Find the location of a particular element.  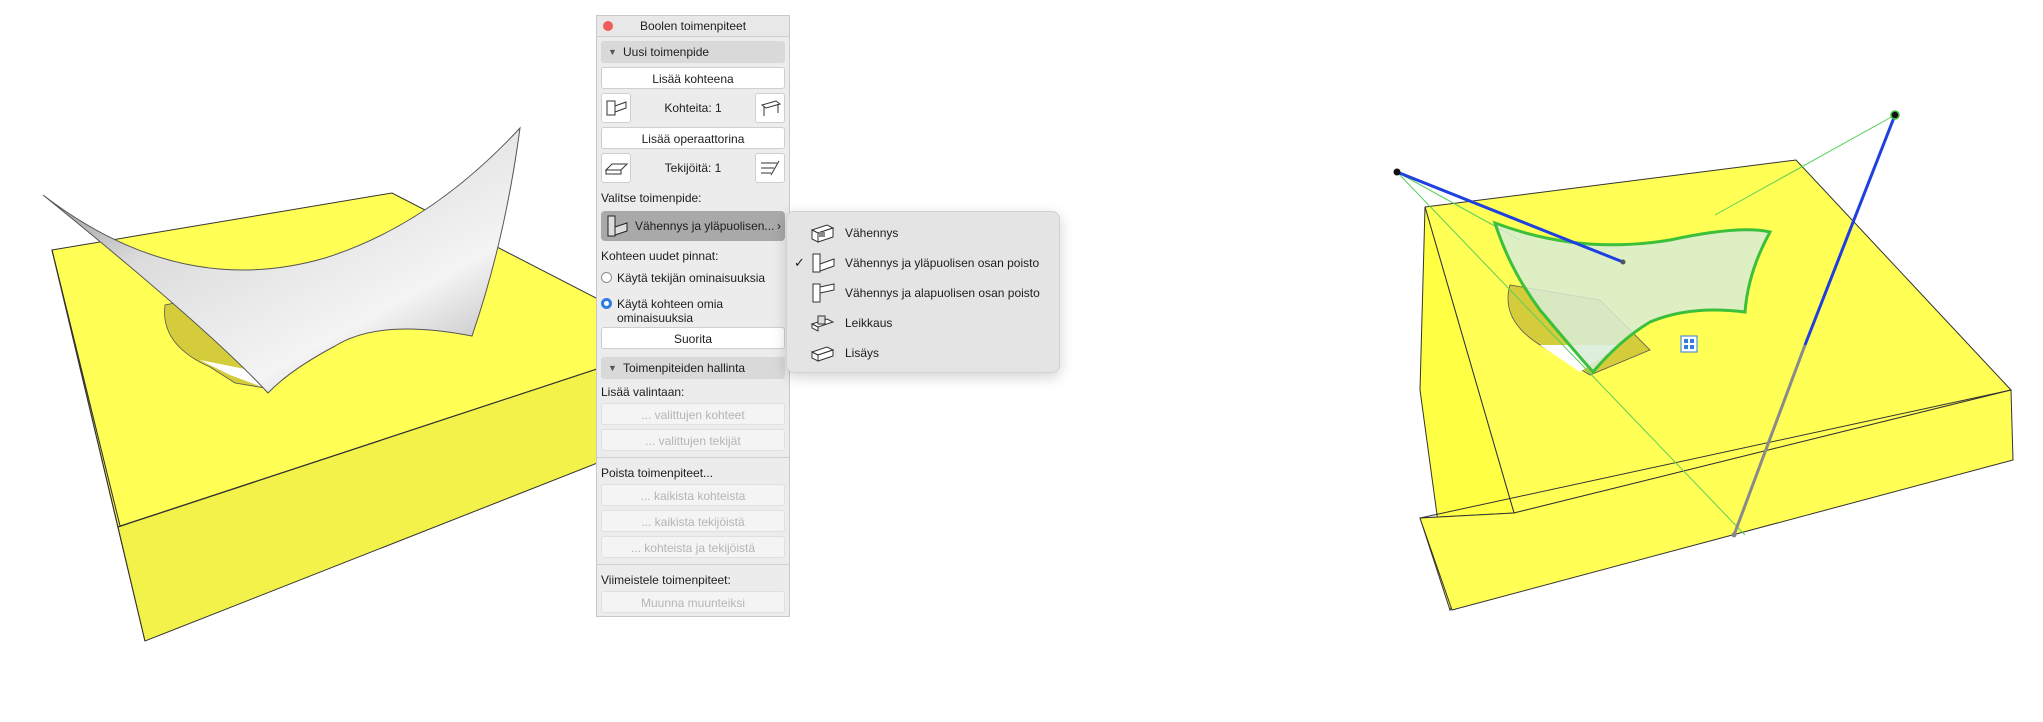

radio-target-properties-label: Käytä kohteen omia ominaisuuksia is located at coordinates (670, 311).